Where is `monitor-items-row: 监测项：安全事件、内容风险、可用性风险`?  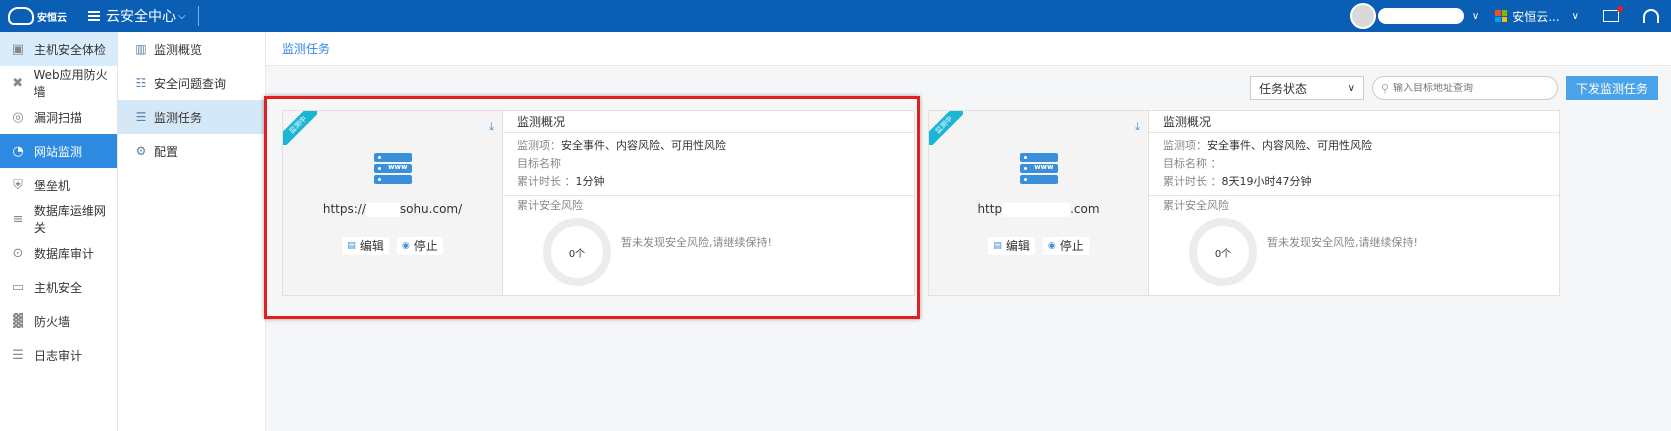 monitor-items-row: 监测项：安全事件、内容风险、可用性风险 is located at coordinates (1267, 145).